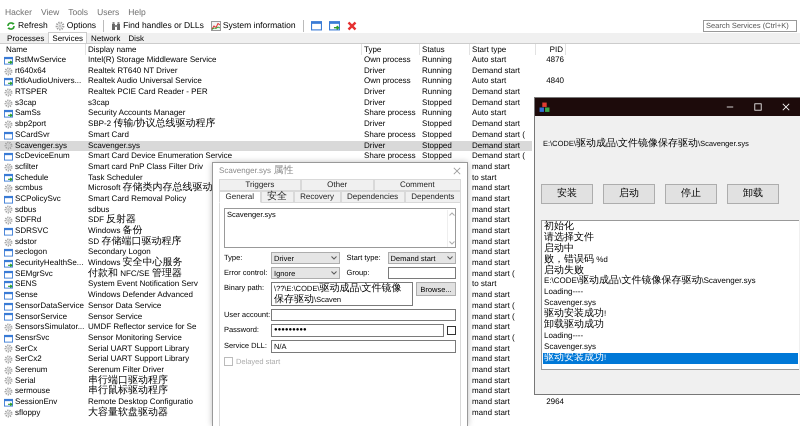 The width and height of the screenshot is (800, 426). Describe the element at coordinates (555, 401) in the screenshot. I see `table-cell: 2964` at that location.